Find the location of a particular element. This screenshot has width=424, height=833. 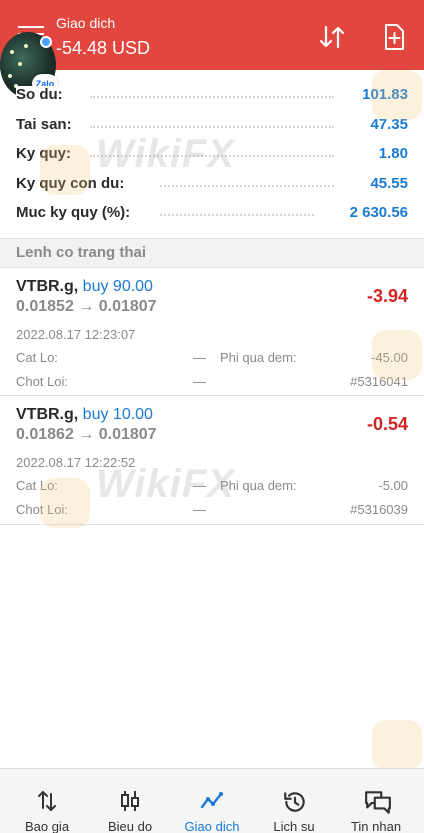

nav-label: Tin nhan is located at coordinates (376, 826).